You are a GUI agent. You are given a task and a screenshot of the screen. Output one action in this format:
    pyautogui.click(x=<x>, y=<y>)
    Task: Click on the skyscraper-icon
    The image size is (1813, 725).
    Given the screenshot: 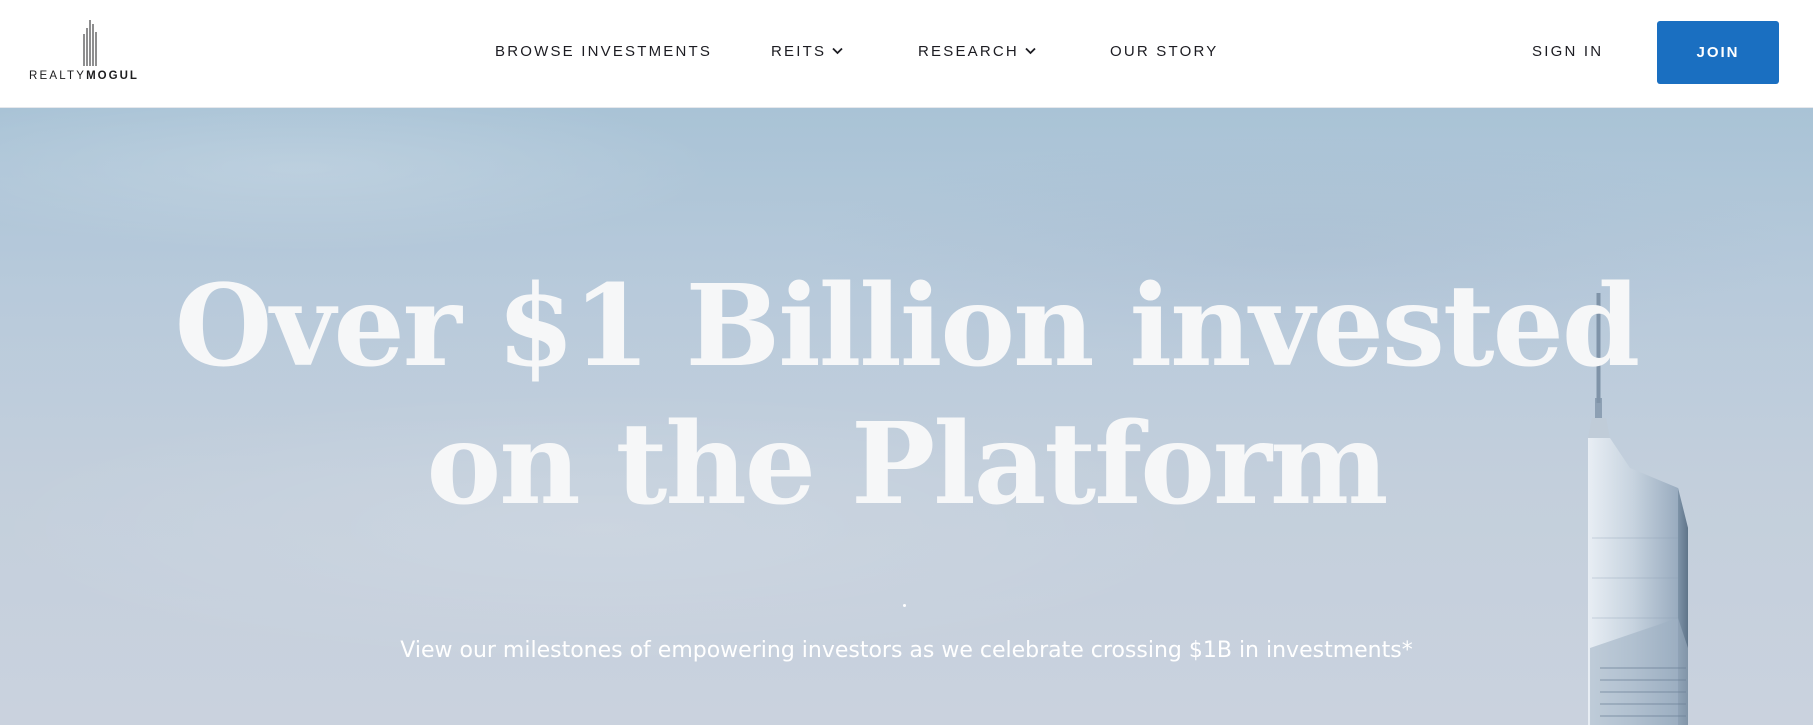 What is the action you would take?
    pyautogui.click(x=90, y=43)
    